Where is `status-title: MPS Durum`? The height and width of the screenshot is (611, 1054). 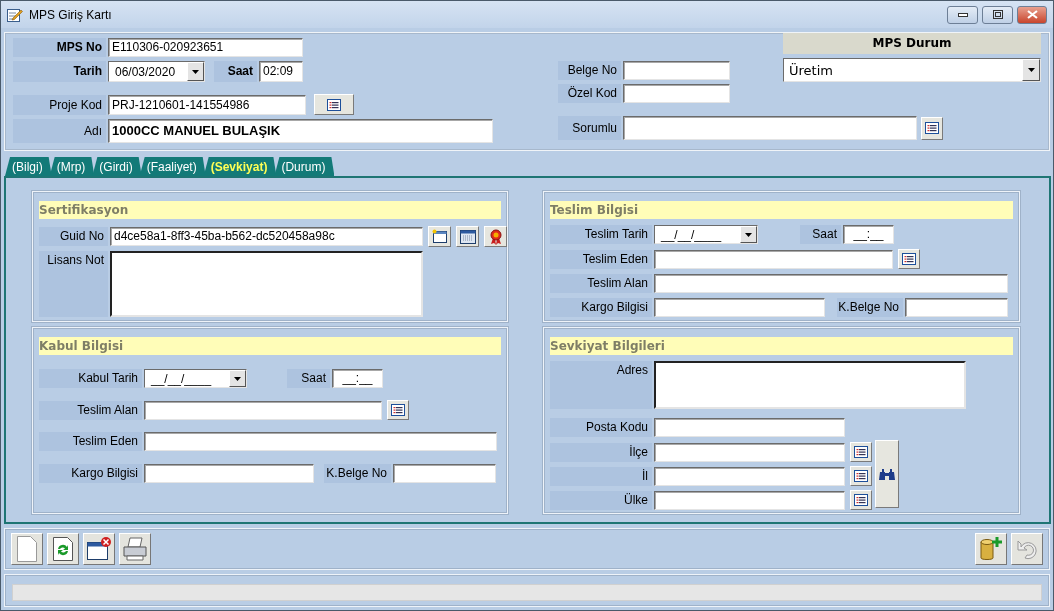 status-title: MPS Durum is located at coordinates (912, 43).